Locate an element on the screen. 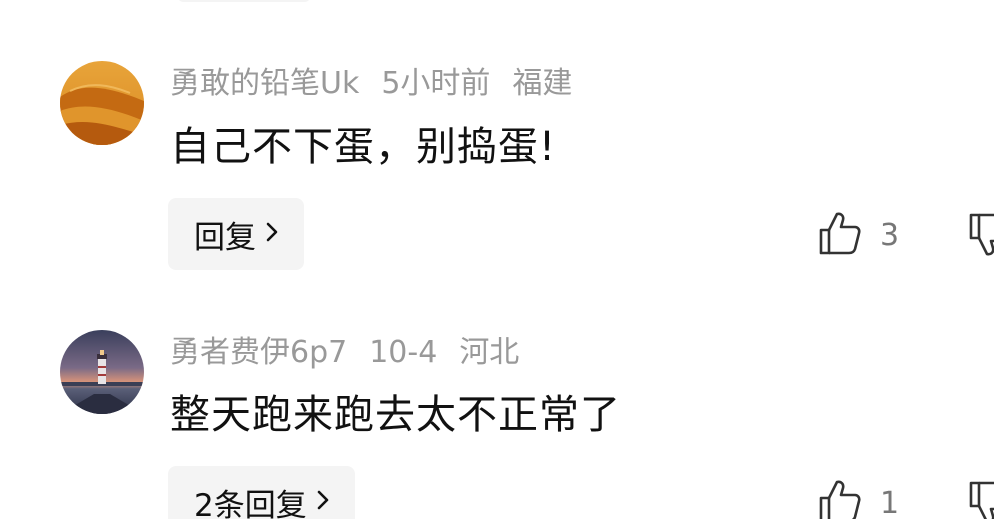 The image size is (994, 519). comment-time: 5小时前 is located at coordinates (436, 83).